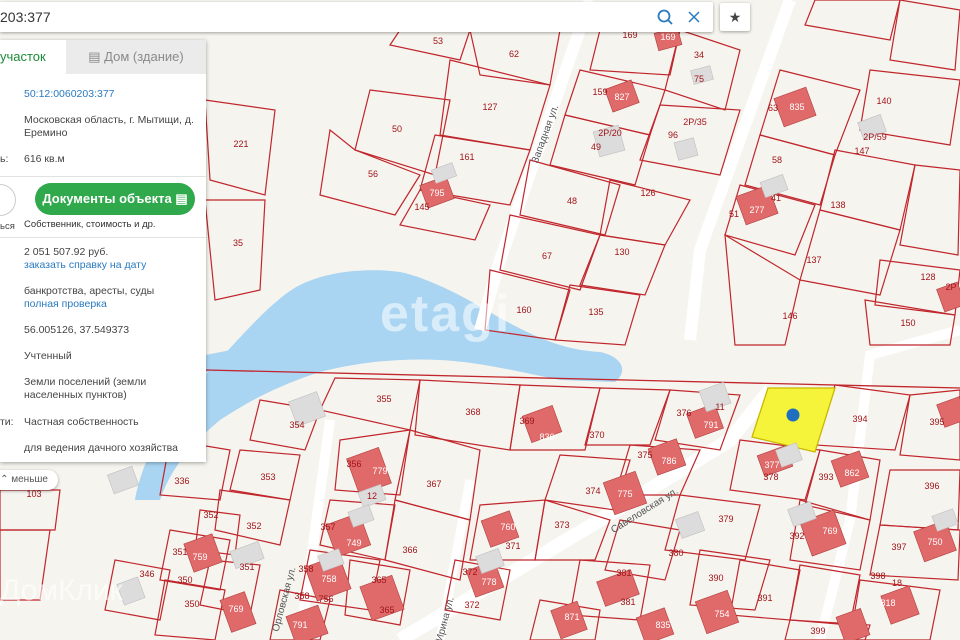 This screenshot has height=640, width=960. I want to click on building-label: 775, so click(624, 494).